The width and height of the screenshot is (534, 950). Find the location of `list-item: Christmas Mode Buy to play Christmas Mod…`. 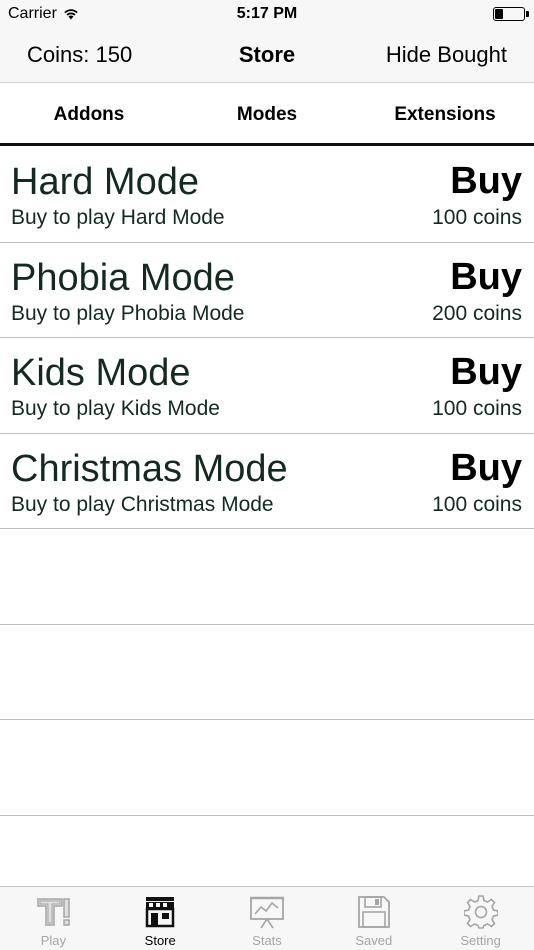

list-item: Christmas Mode Buy to play Christmas Mod… is located at coordinates (267, 481).